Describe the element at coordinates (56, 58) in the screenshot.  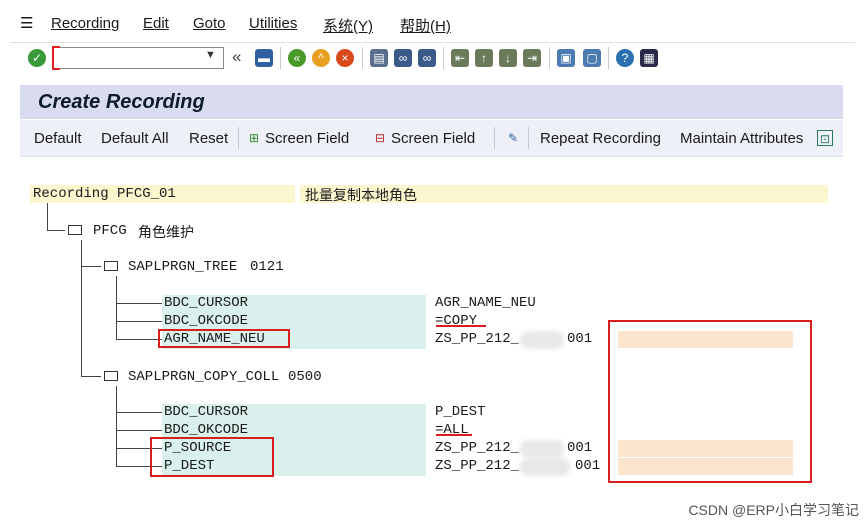
I see `command-field-focus` at that location.